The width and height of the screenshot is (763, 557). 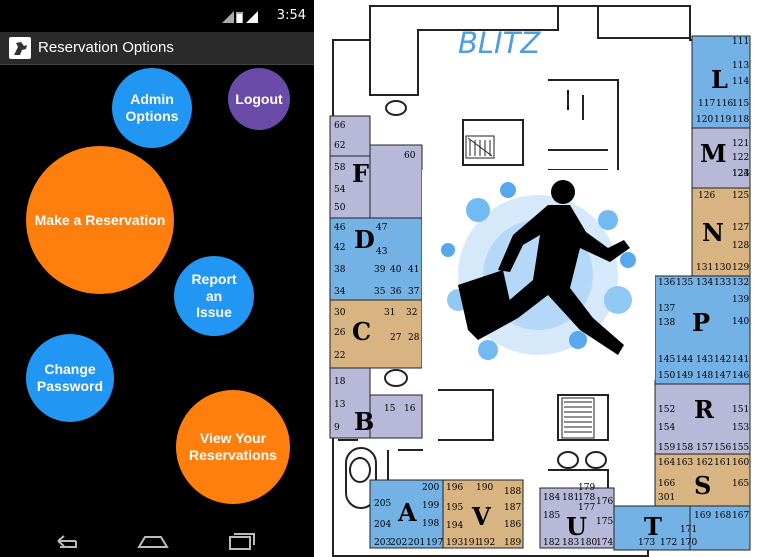 I want to click on room-number-27: 27, so click(x=396, y=338).